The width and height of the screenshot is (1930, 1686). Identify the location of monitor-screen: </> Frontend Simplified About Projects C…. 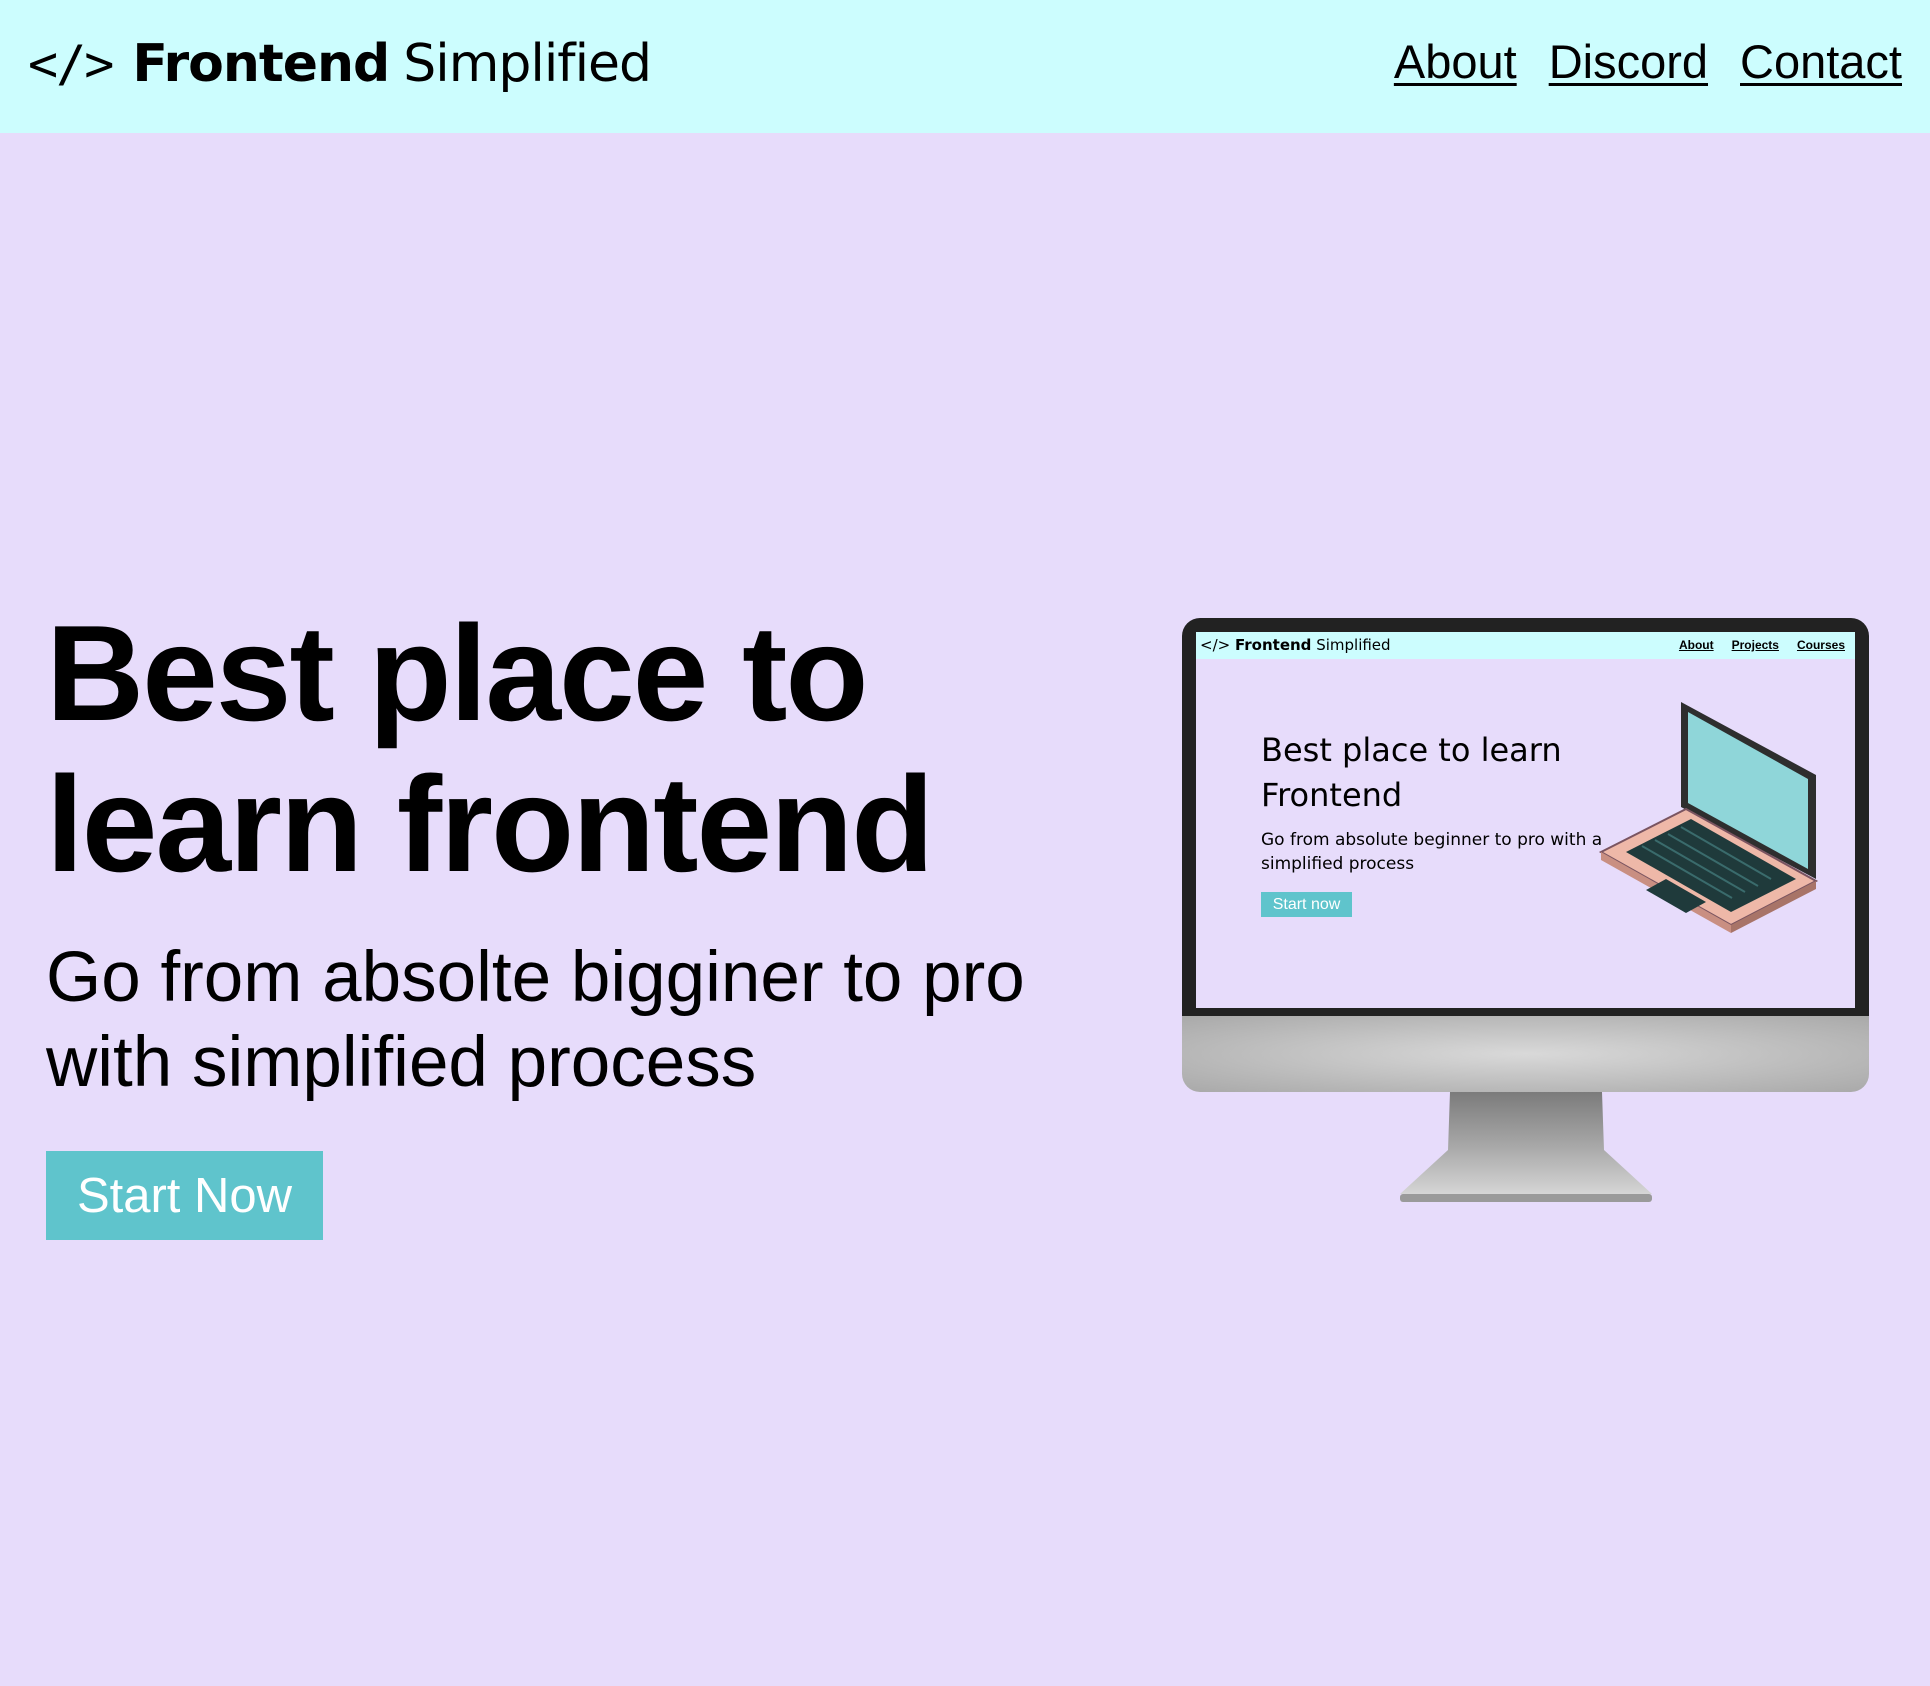
(1525, 820).